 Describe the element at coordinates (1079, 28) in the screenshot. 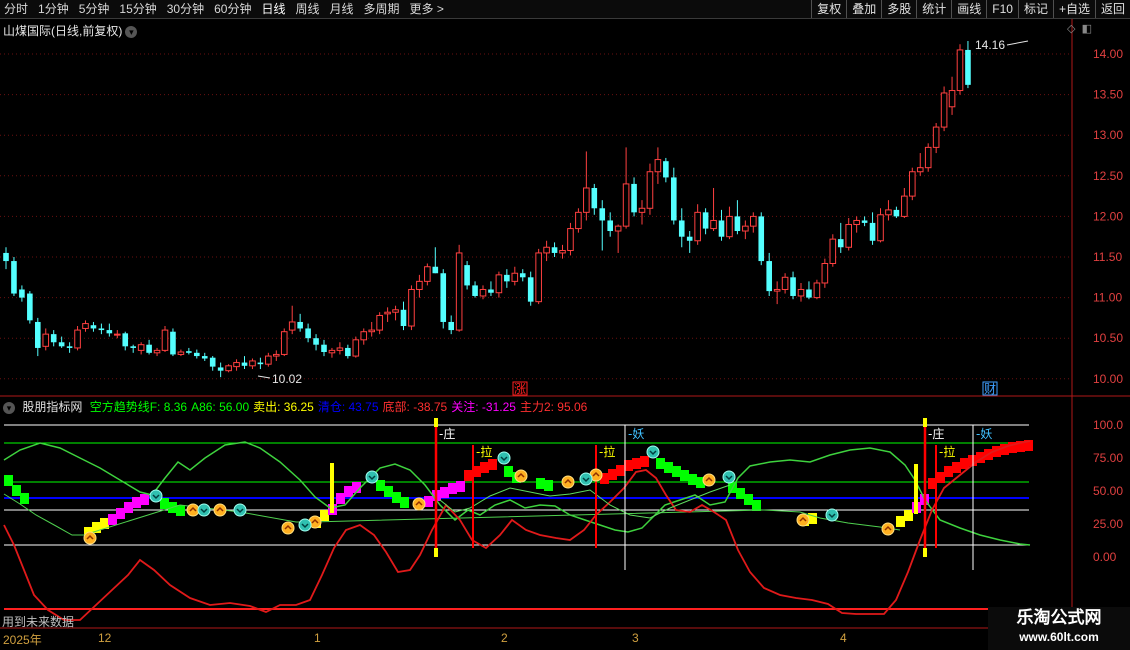

I see `nav-icons: ◇ ◧` at that location.